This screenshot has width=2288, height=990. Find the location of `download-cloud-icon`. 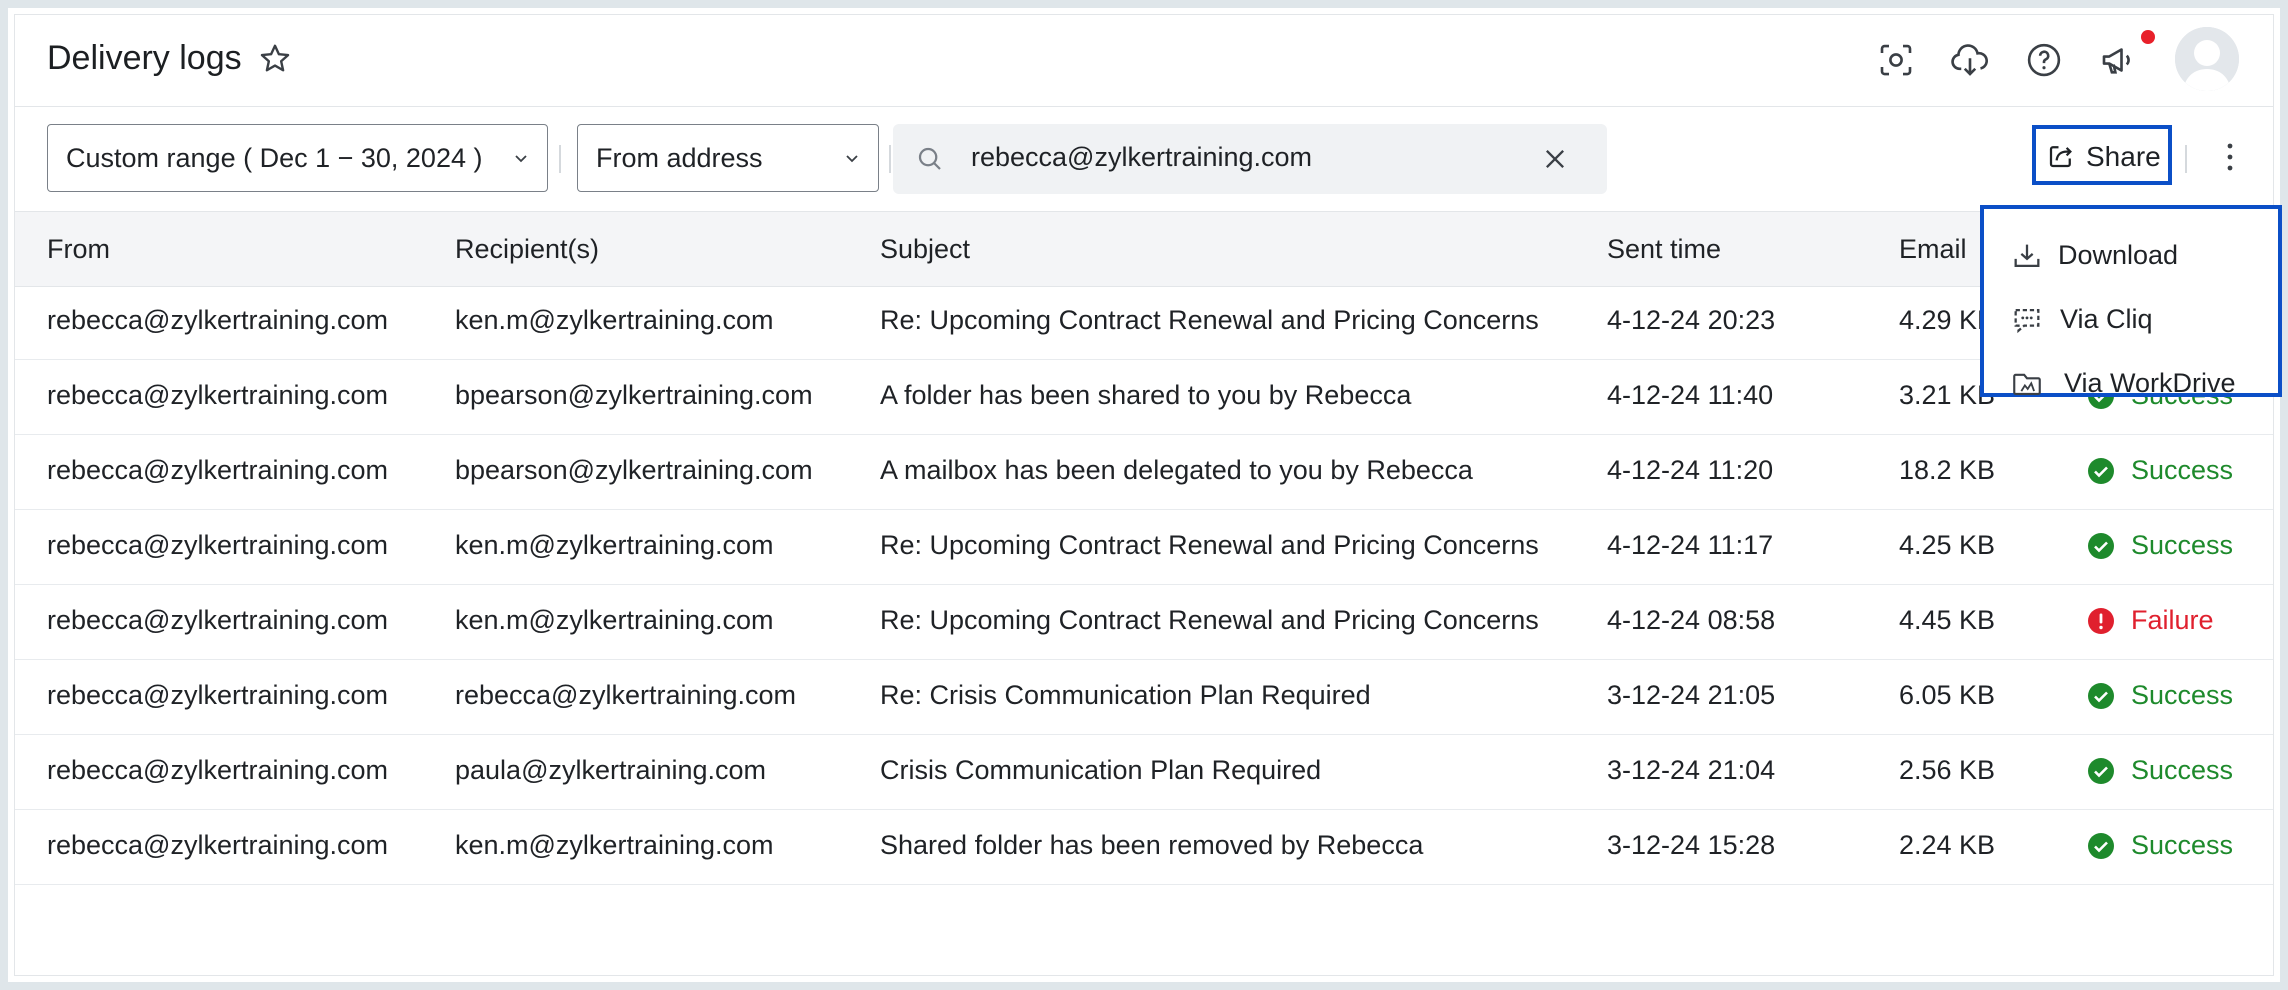

download-cloud-icon is located at coordinates (1970, 60).